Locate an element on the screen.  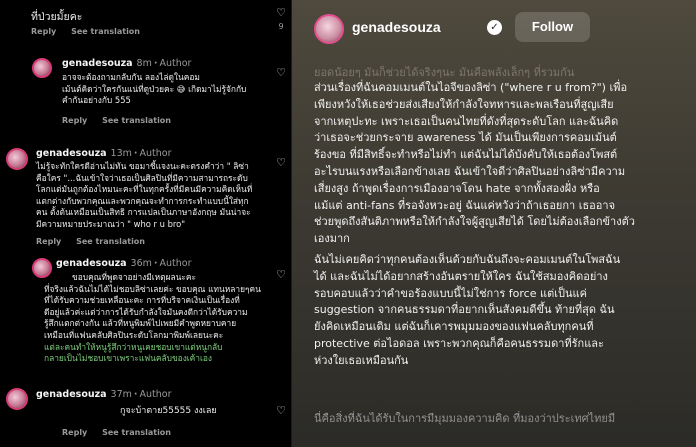
verified-badge-icon: ✓ is located at coordinates (494, 27).